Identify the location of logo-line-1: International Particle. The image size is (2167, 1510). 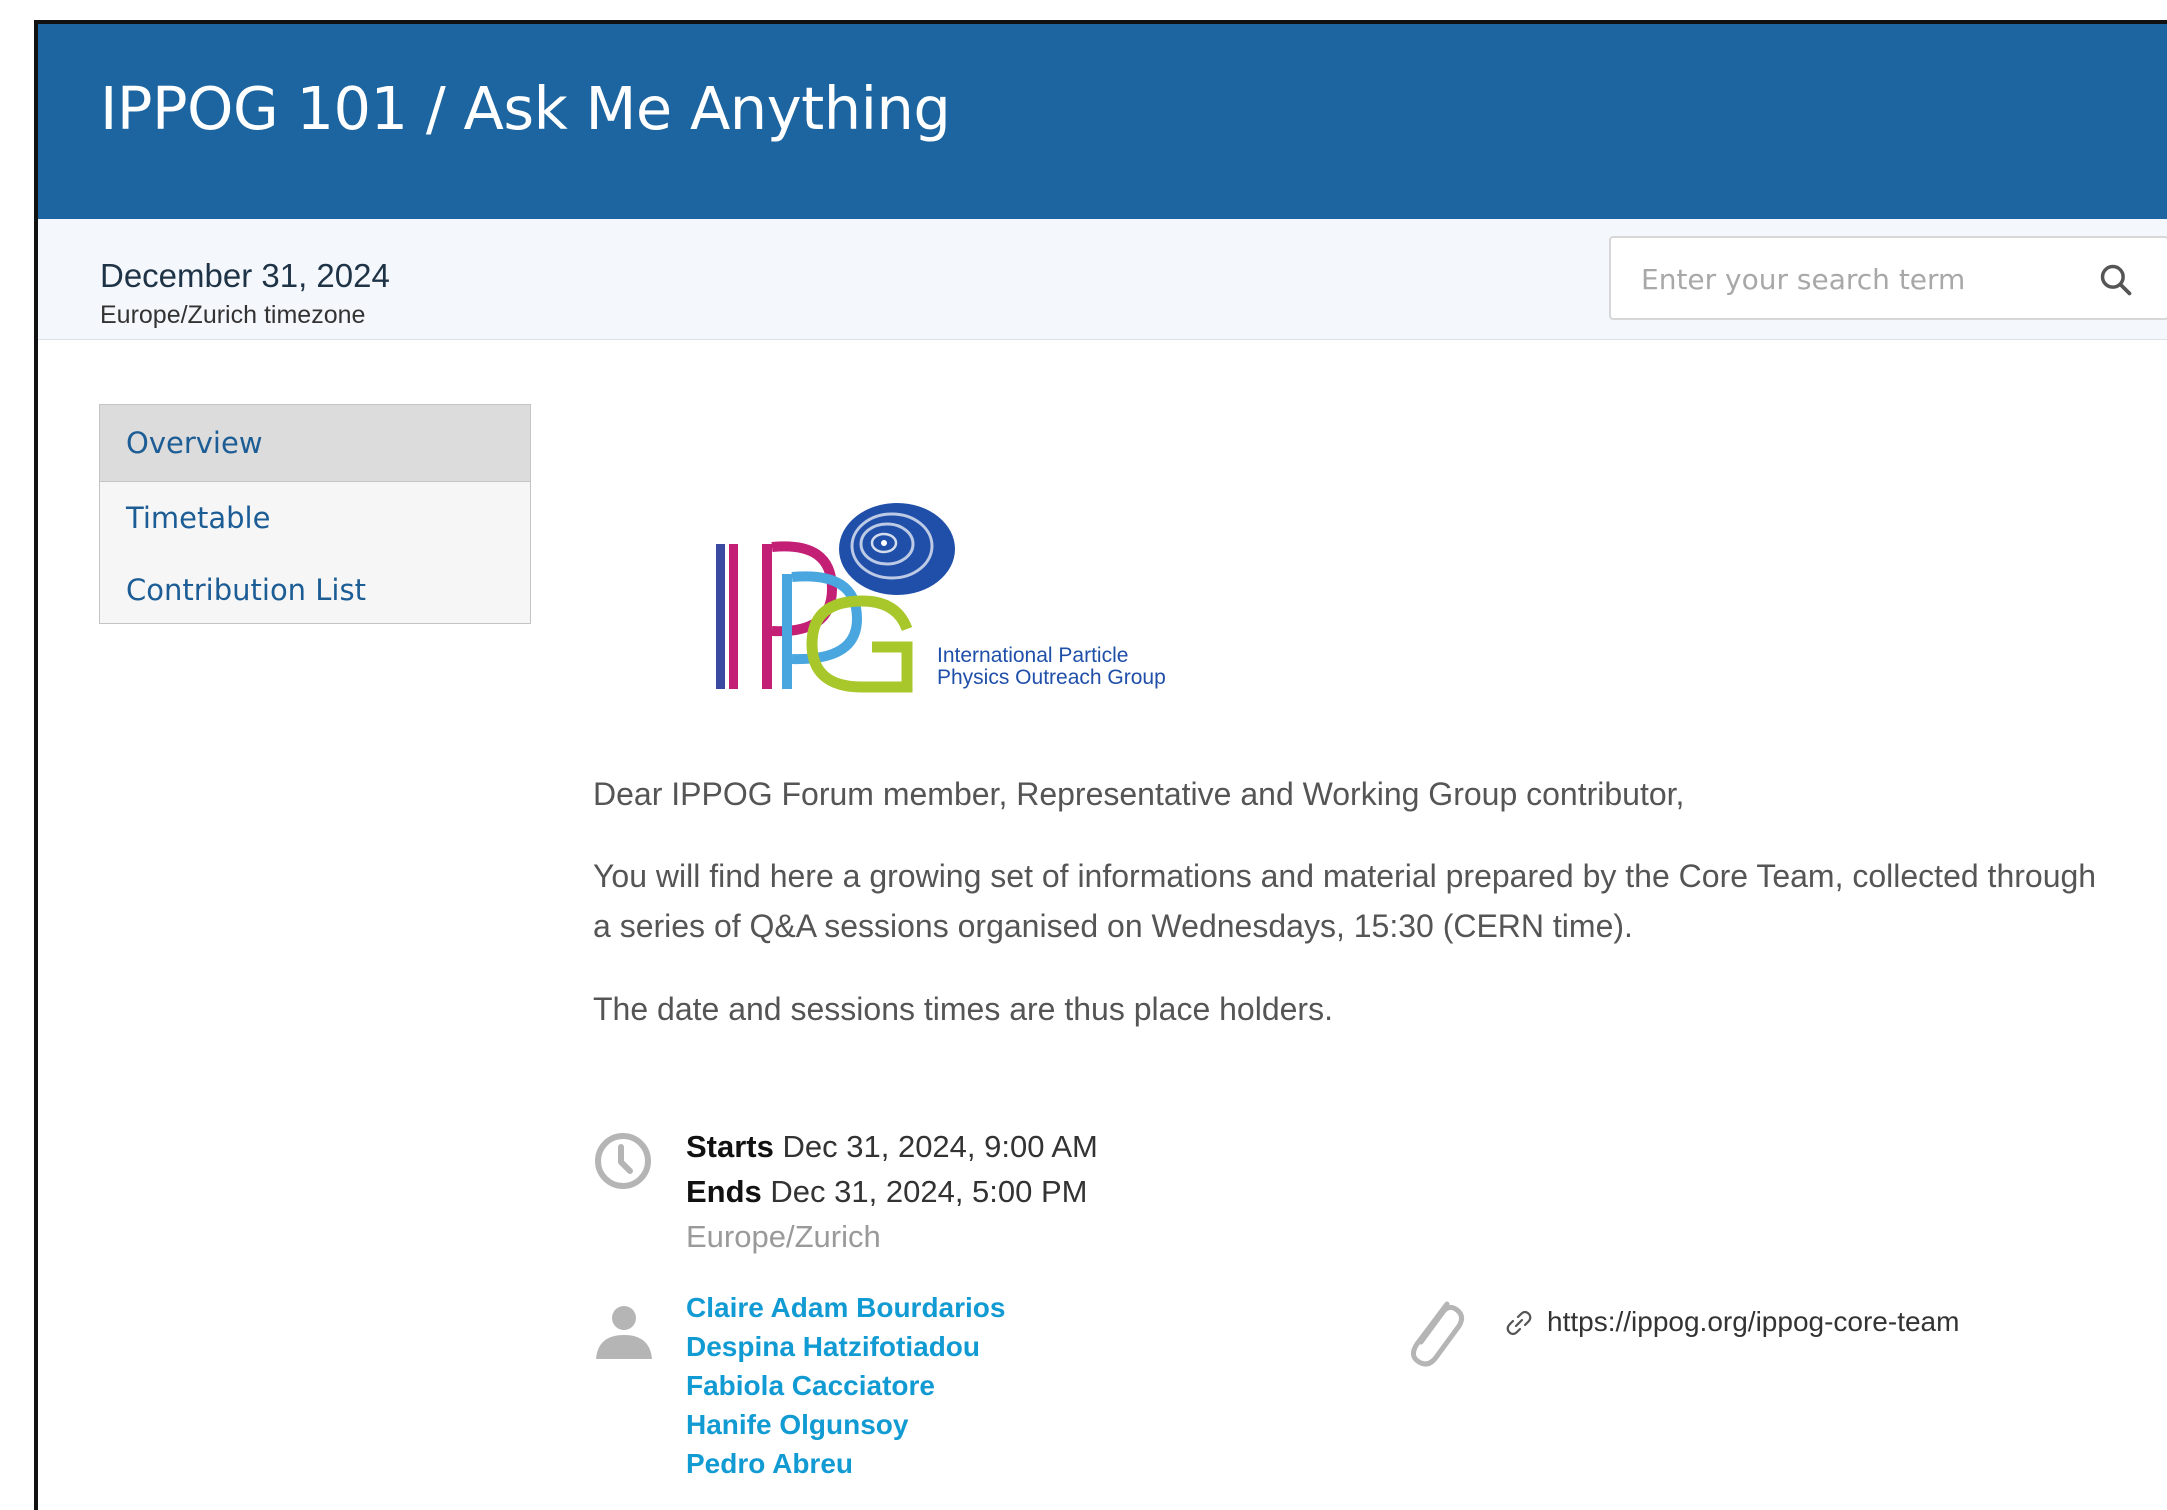
(1032, 655).